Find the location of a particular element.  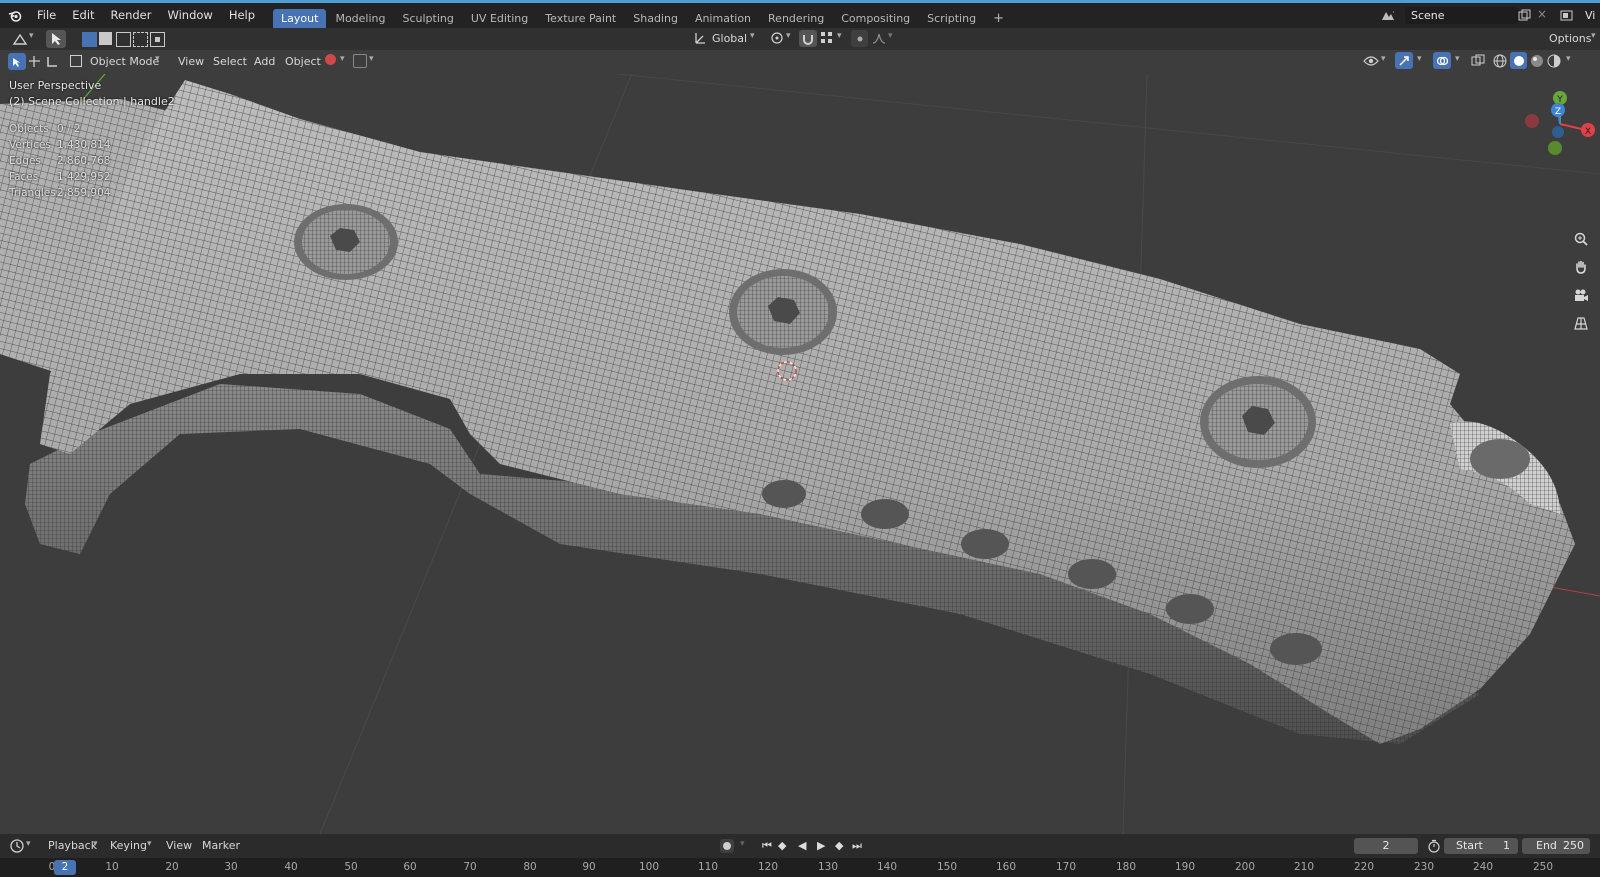

current-frame-field: 2 is located at coordinates (1386, 846).